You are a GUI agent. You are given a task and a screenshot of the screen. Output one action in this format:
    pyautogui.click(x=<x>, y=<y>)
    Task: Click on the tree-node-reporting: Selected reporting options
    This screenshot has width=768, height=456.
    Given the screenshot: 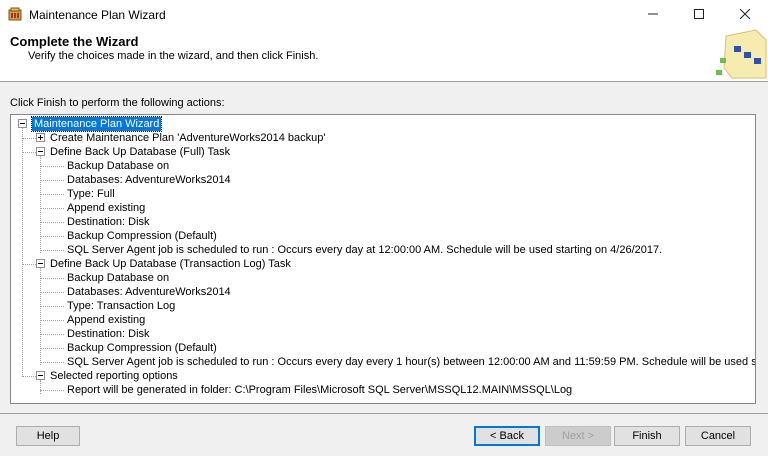 What is the action you would take?
    pyautogui.click(x=111, y=376)
    